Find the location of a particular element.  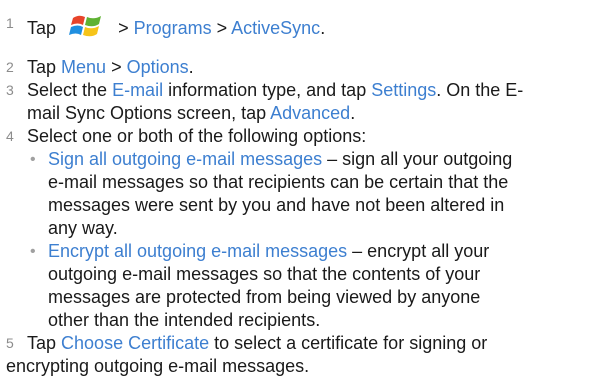

windows-start-icon is located at coordinates (85, 26).